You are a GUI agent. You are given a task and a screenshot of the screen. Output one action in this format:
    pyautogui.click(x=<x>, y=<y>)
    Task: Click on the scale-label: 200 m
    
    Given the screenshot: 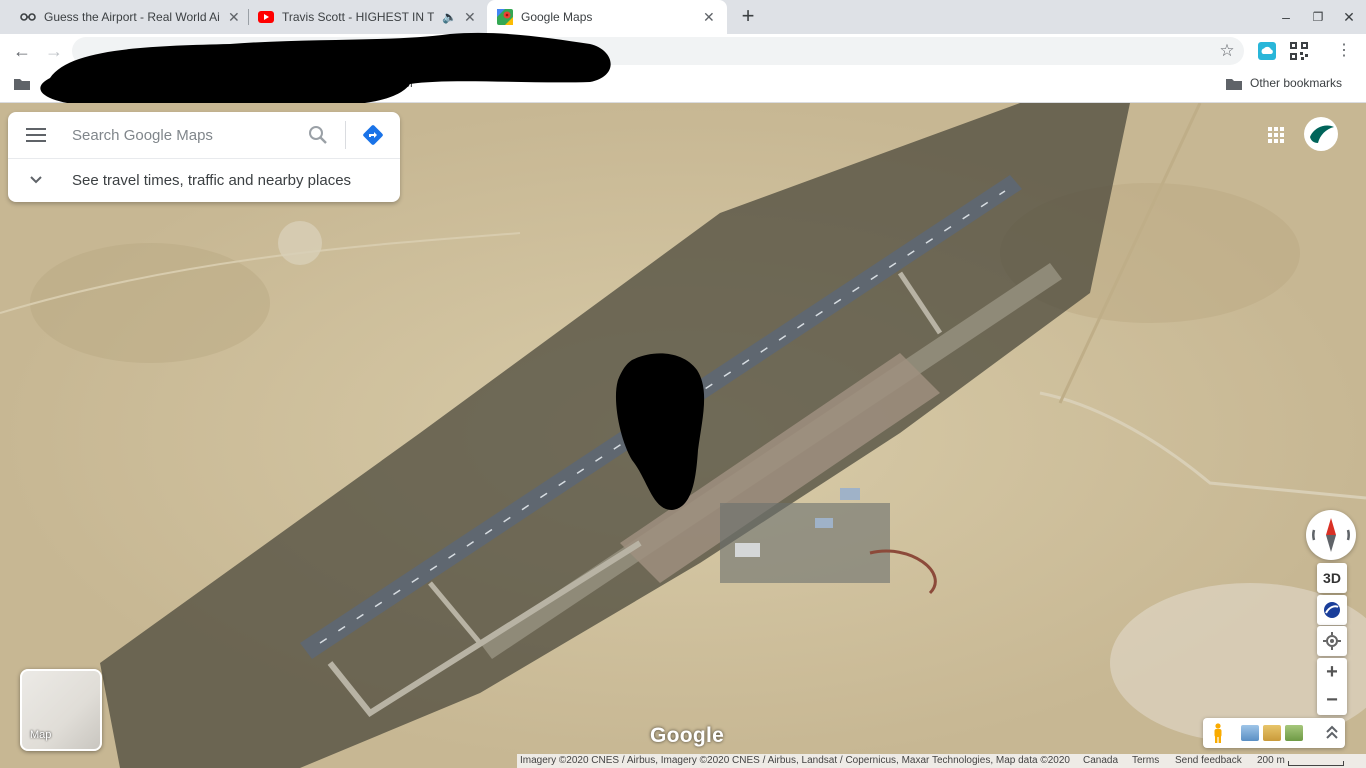 What is the action you would take?
    pyautogui.click(x=1271, y=760)
    